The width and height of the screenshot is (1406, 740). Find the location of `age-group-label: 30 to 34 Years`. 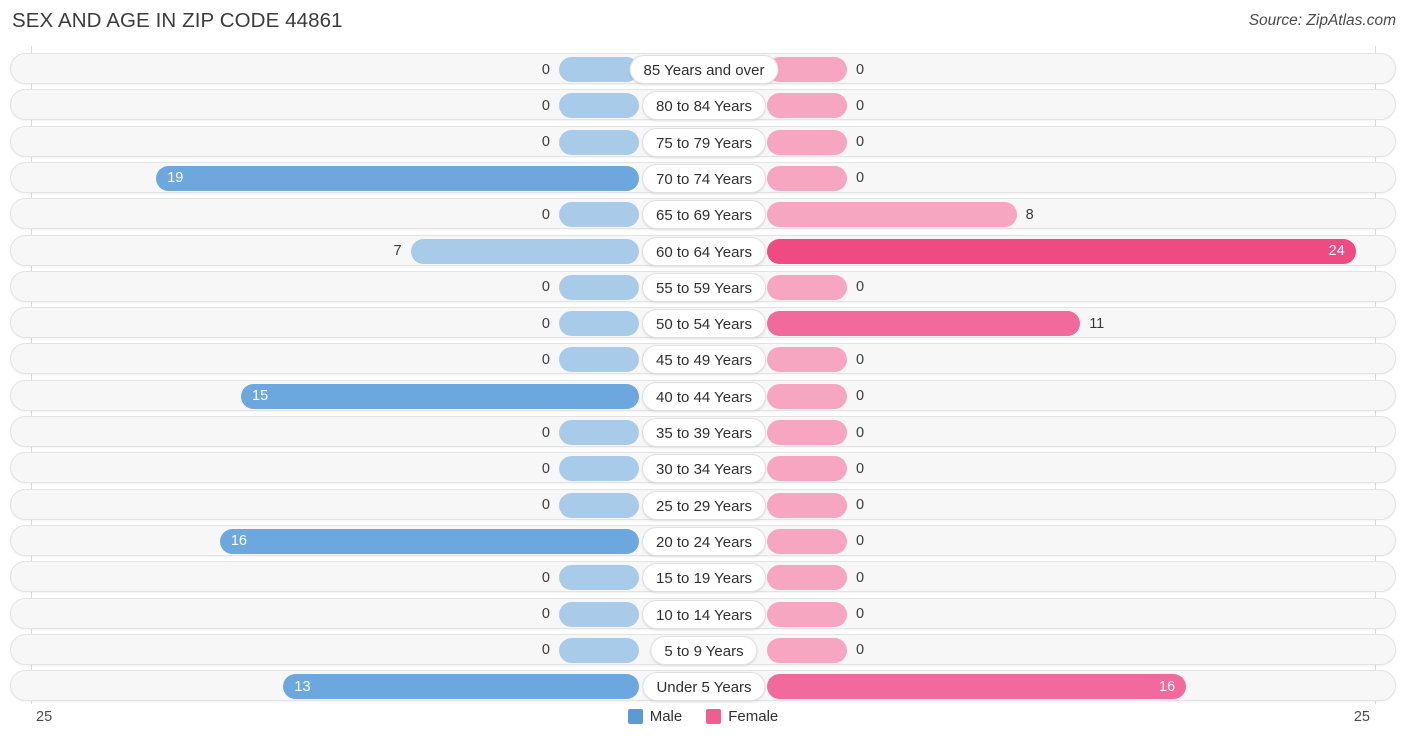

age-group-label: 30 to 34 Years is located at coordinates (704, 469).